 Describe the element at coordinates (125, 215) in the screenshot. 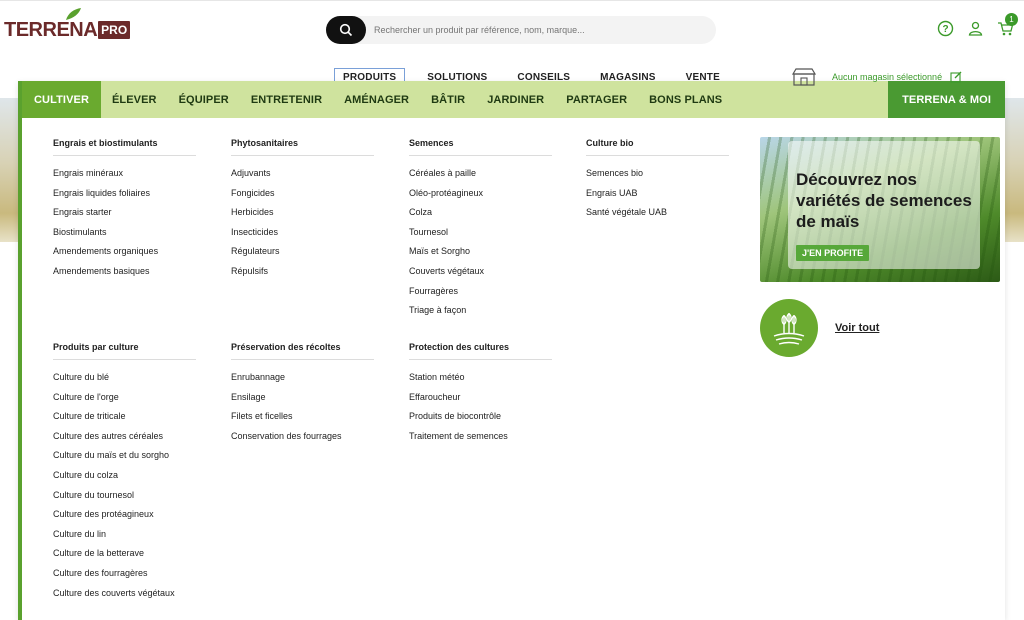

I see `menu-link: Engrais starter` at that location.